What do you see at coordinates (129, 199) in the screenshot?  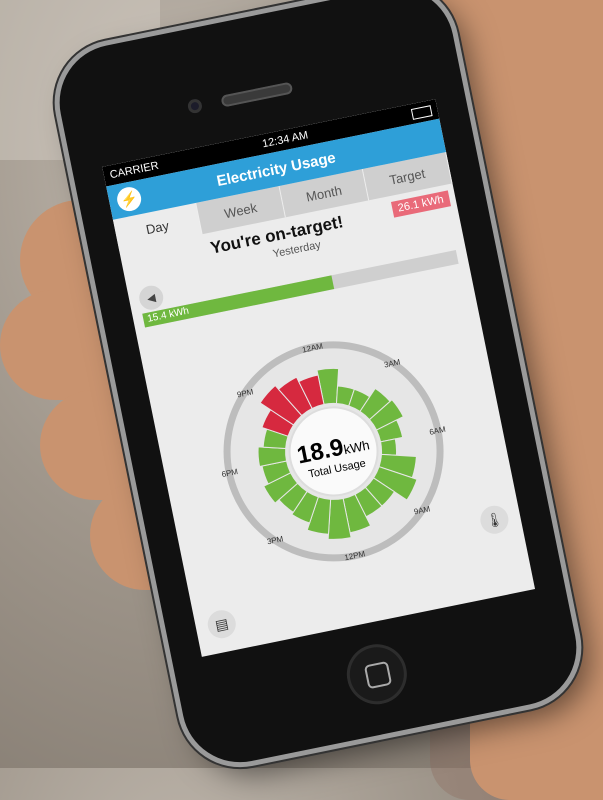 I see `bolt-icon: ⚡` at bounding box center [129, 199].